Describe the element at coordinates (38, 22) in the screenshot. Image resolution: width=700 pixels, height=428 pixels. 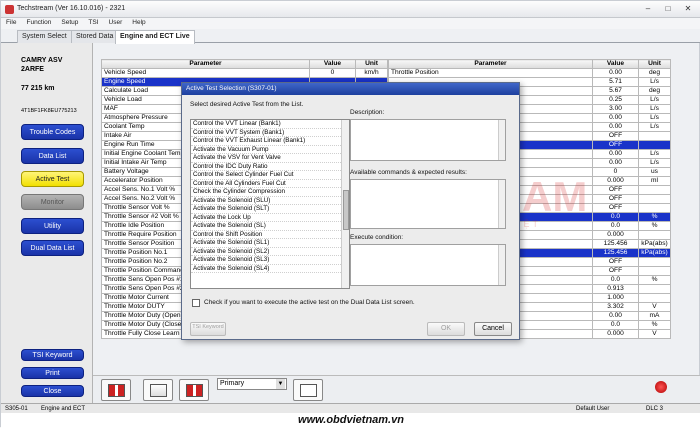
I see `menu-function: Function` at that location.